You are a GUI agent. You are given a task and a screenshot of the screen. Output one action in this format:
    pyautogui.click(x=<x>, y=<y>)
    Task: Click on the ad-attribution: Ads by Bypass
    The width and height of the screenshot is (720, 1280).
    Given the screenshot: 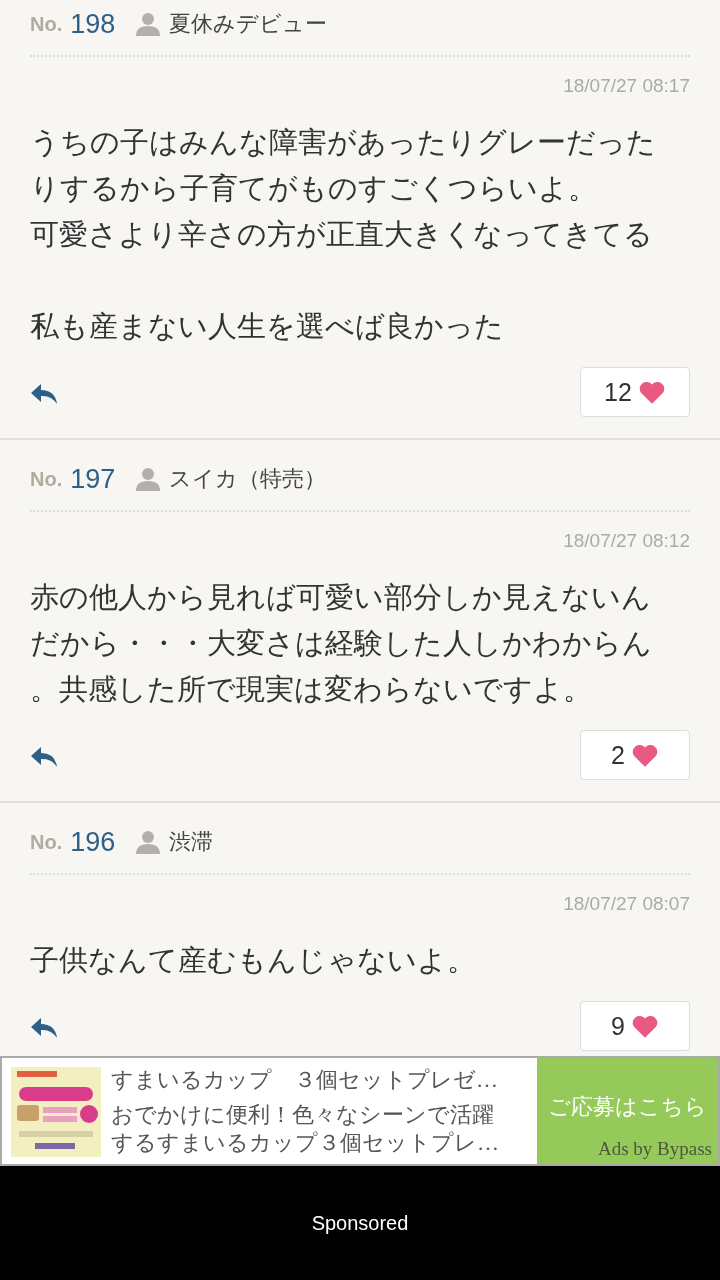 What is the action you would take?
    pyautogui.click(x=655, y=1149)
    